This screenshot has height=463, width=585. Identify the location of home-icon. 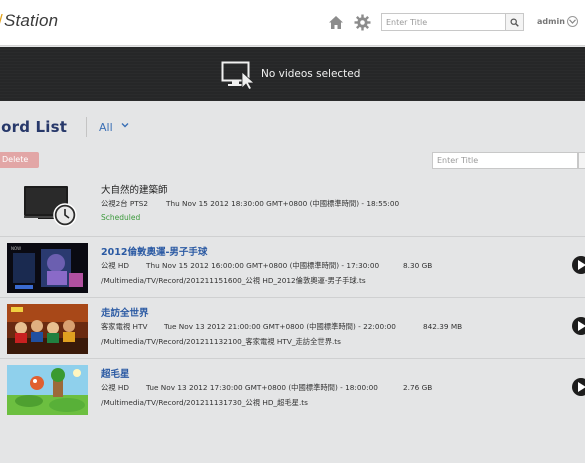
(336, 22).